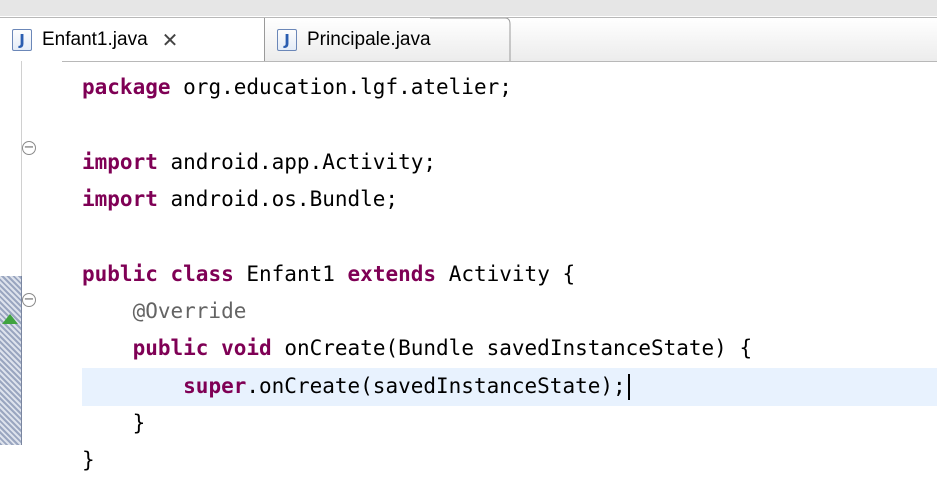  I want to click on code-line-annotation: @Override, so click(164, 312).